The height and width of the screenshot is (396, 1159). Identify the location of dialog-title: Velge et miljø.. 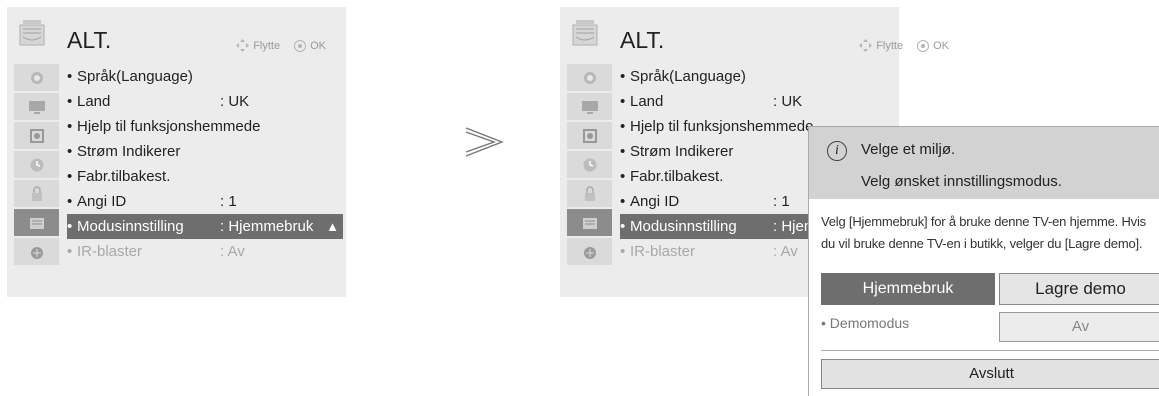
(908, 149).